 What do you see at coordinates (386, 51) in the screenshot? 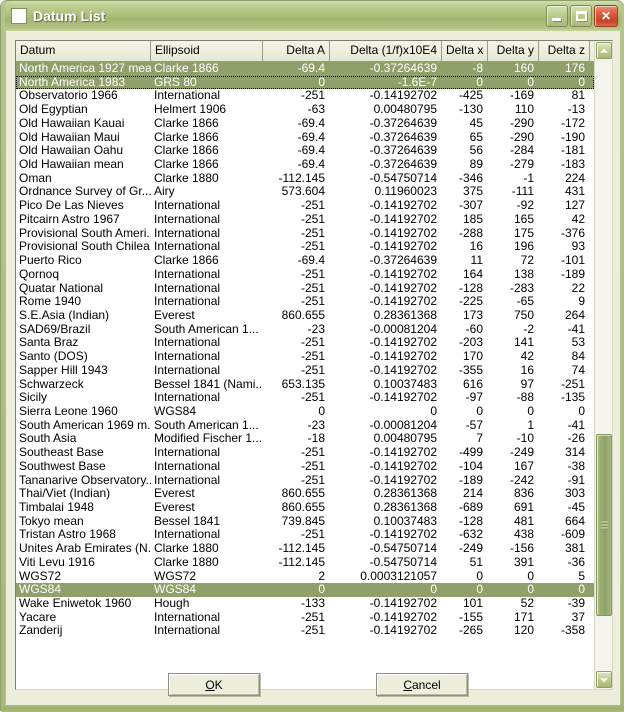
I see `column-header-delta-1-f-x10e4: Delta (1/f)x10E4` at bounding box center [386, 51].